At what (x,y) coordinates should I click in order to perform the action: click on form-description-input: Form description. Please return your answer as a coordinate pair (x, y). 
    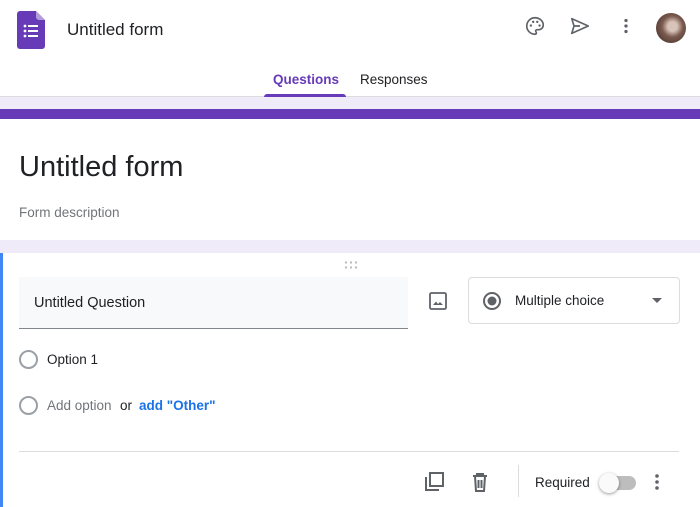
    Looking at the image, I should click on (69, 212).